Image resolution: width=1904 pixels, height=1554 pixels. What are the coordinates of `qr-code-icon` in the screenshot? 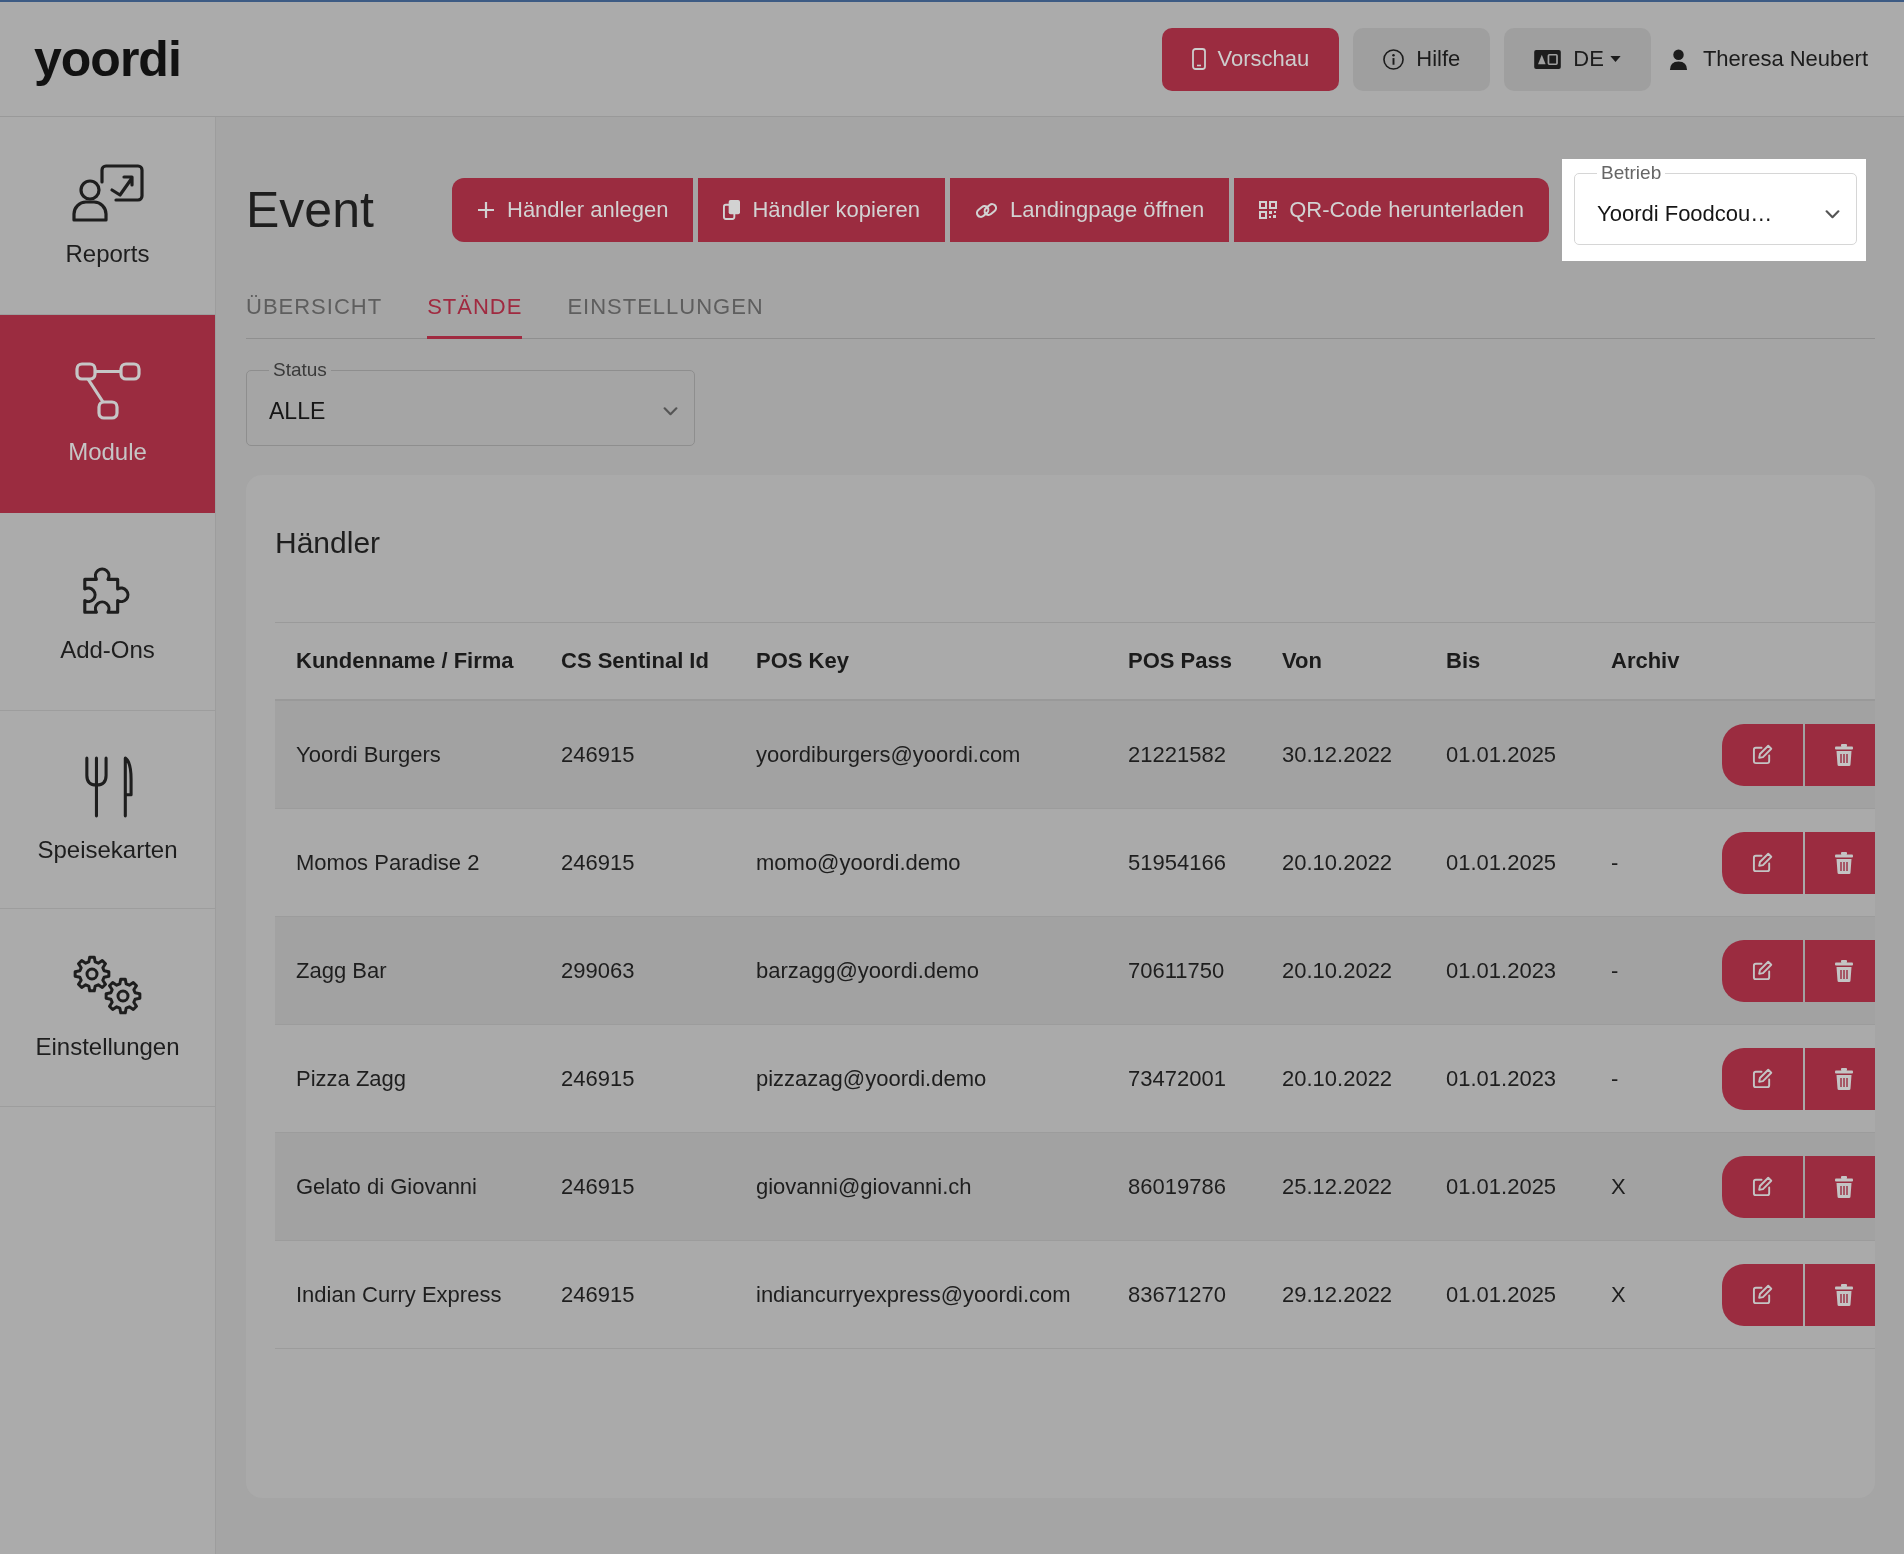 It's located at (1268, 210).